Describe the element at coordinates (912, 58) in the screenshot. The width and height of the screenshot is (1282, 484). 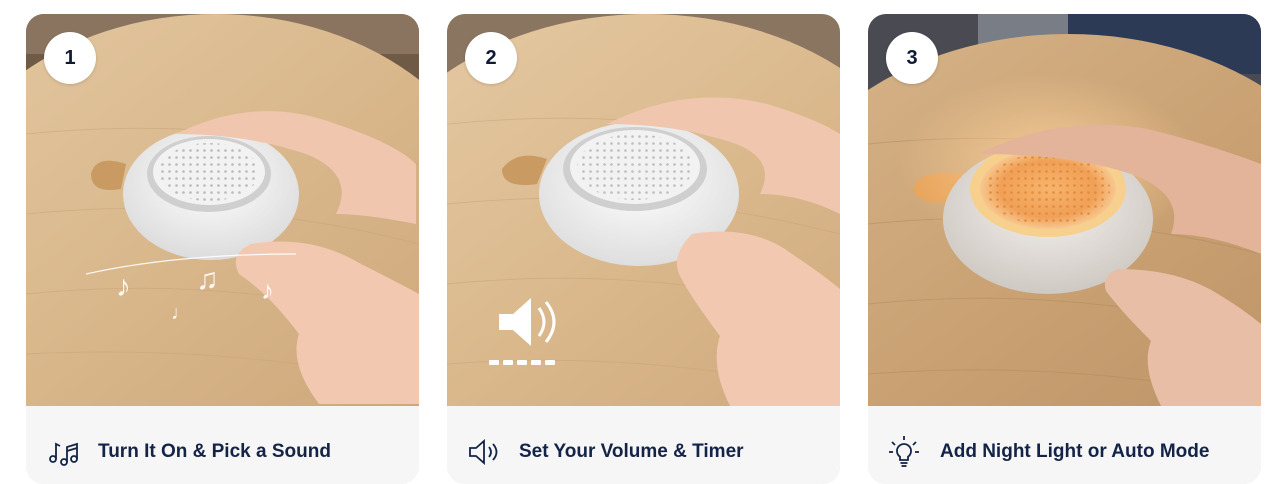
I see `step-number-badge: 3` at that location.